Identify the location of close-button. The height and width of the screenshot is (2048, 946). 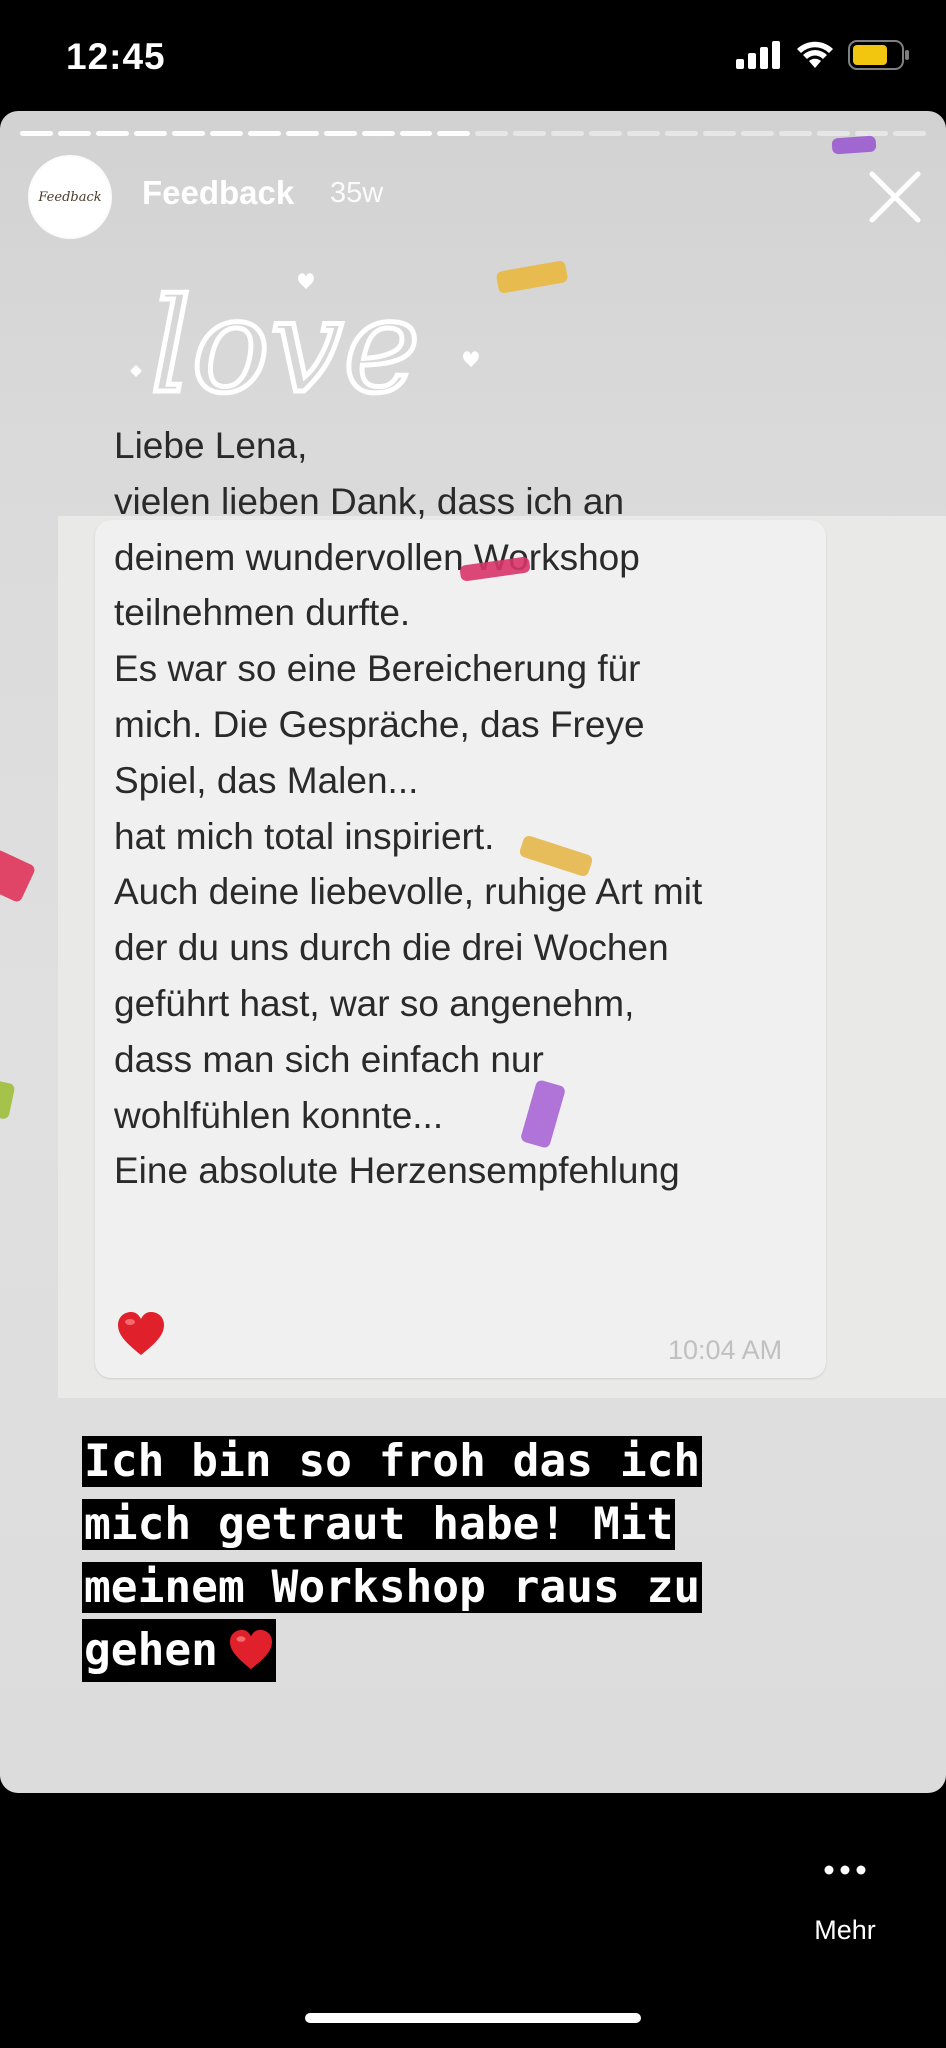
(895, 197).